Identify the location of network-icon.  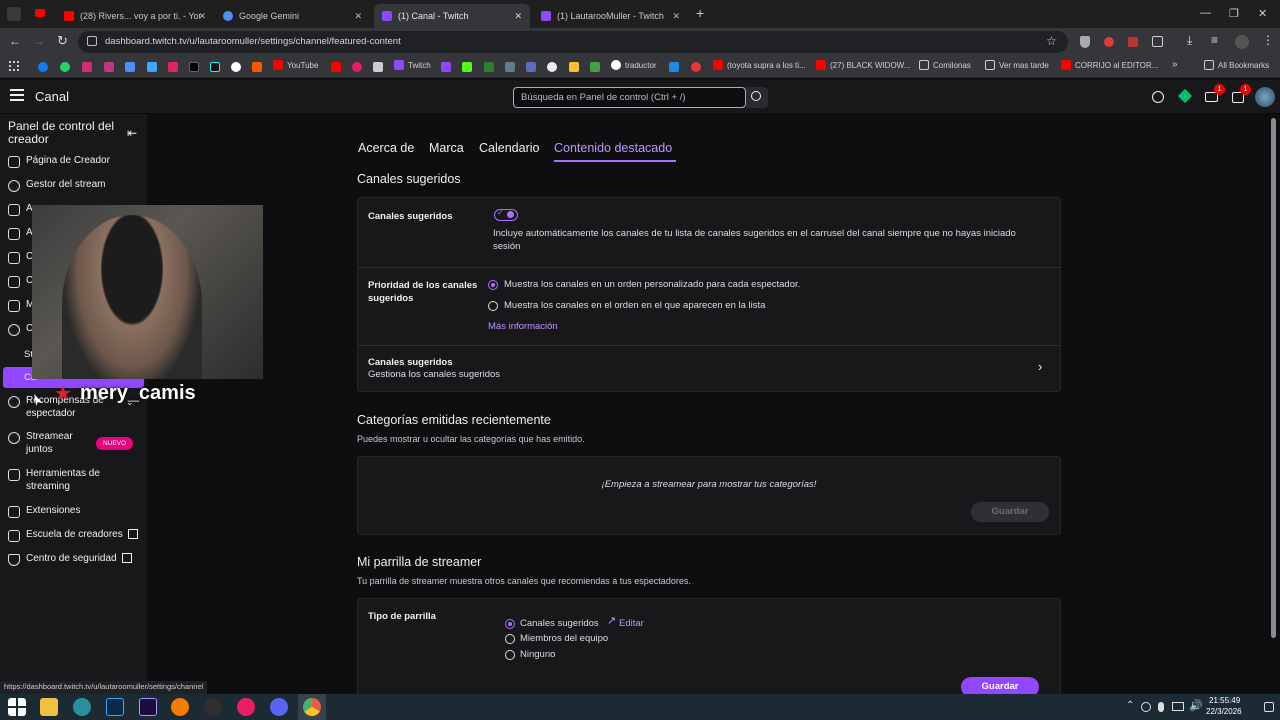
(1178, 706).